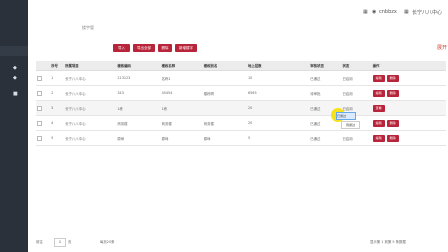 The height and width of the screenshot is (252, 448). I want to click on col-header: 状态, so click(356, 66).